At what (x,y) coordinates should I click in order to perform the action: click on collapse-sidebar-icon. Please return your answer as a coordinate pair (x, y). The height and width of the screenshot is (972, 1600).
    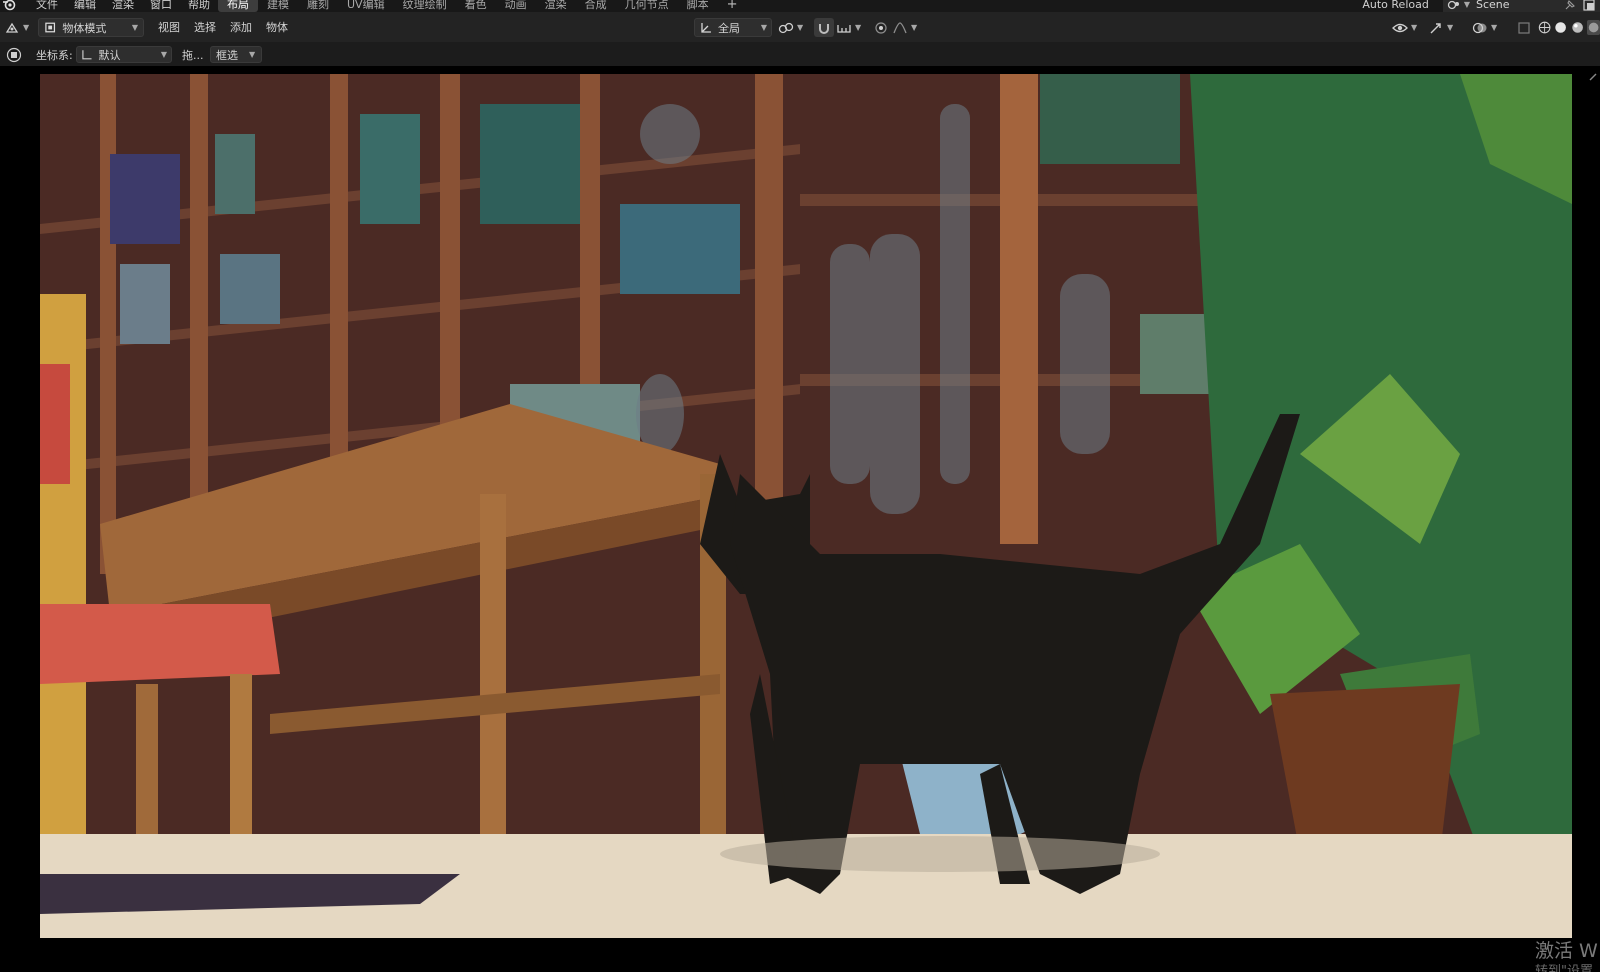
    Looking at the image, I should click on (1588, 78).